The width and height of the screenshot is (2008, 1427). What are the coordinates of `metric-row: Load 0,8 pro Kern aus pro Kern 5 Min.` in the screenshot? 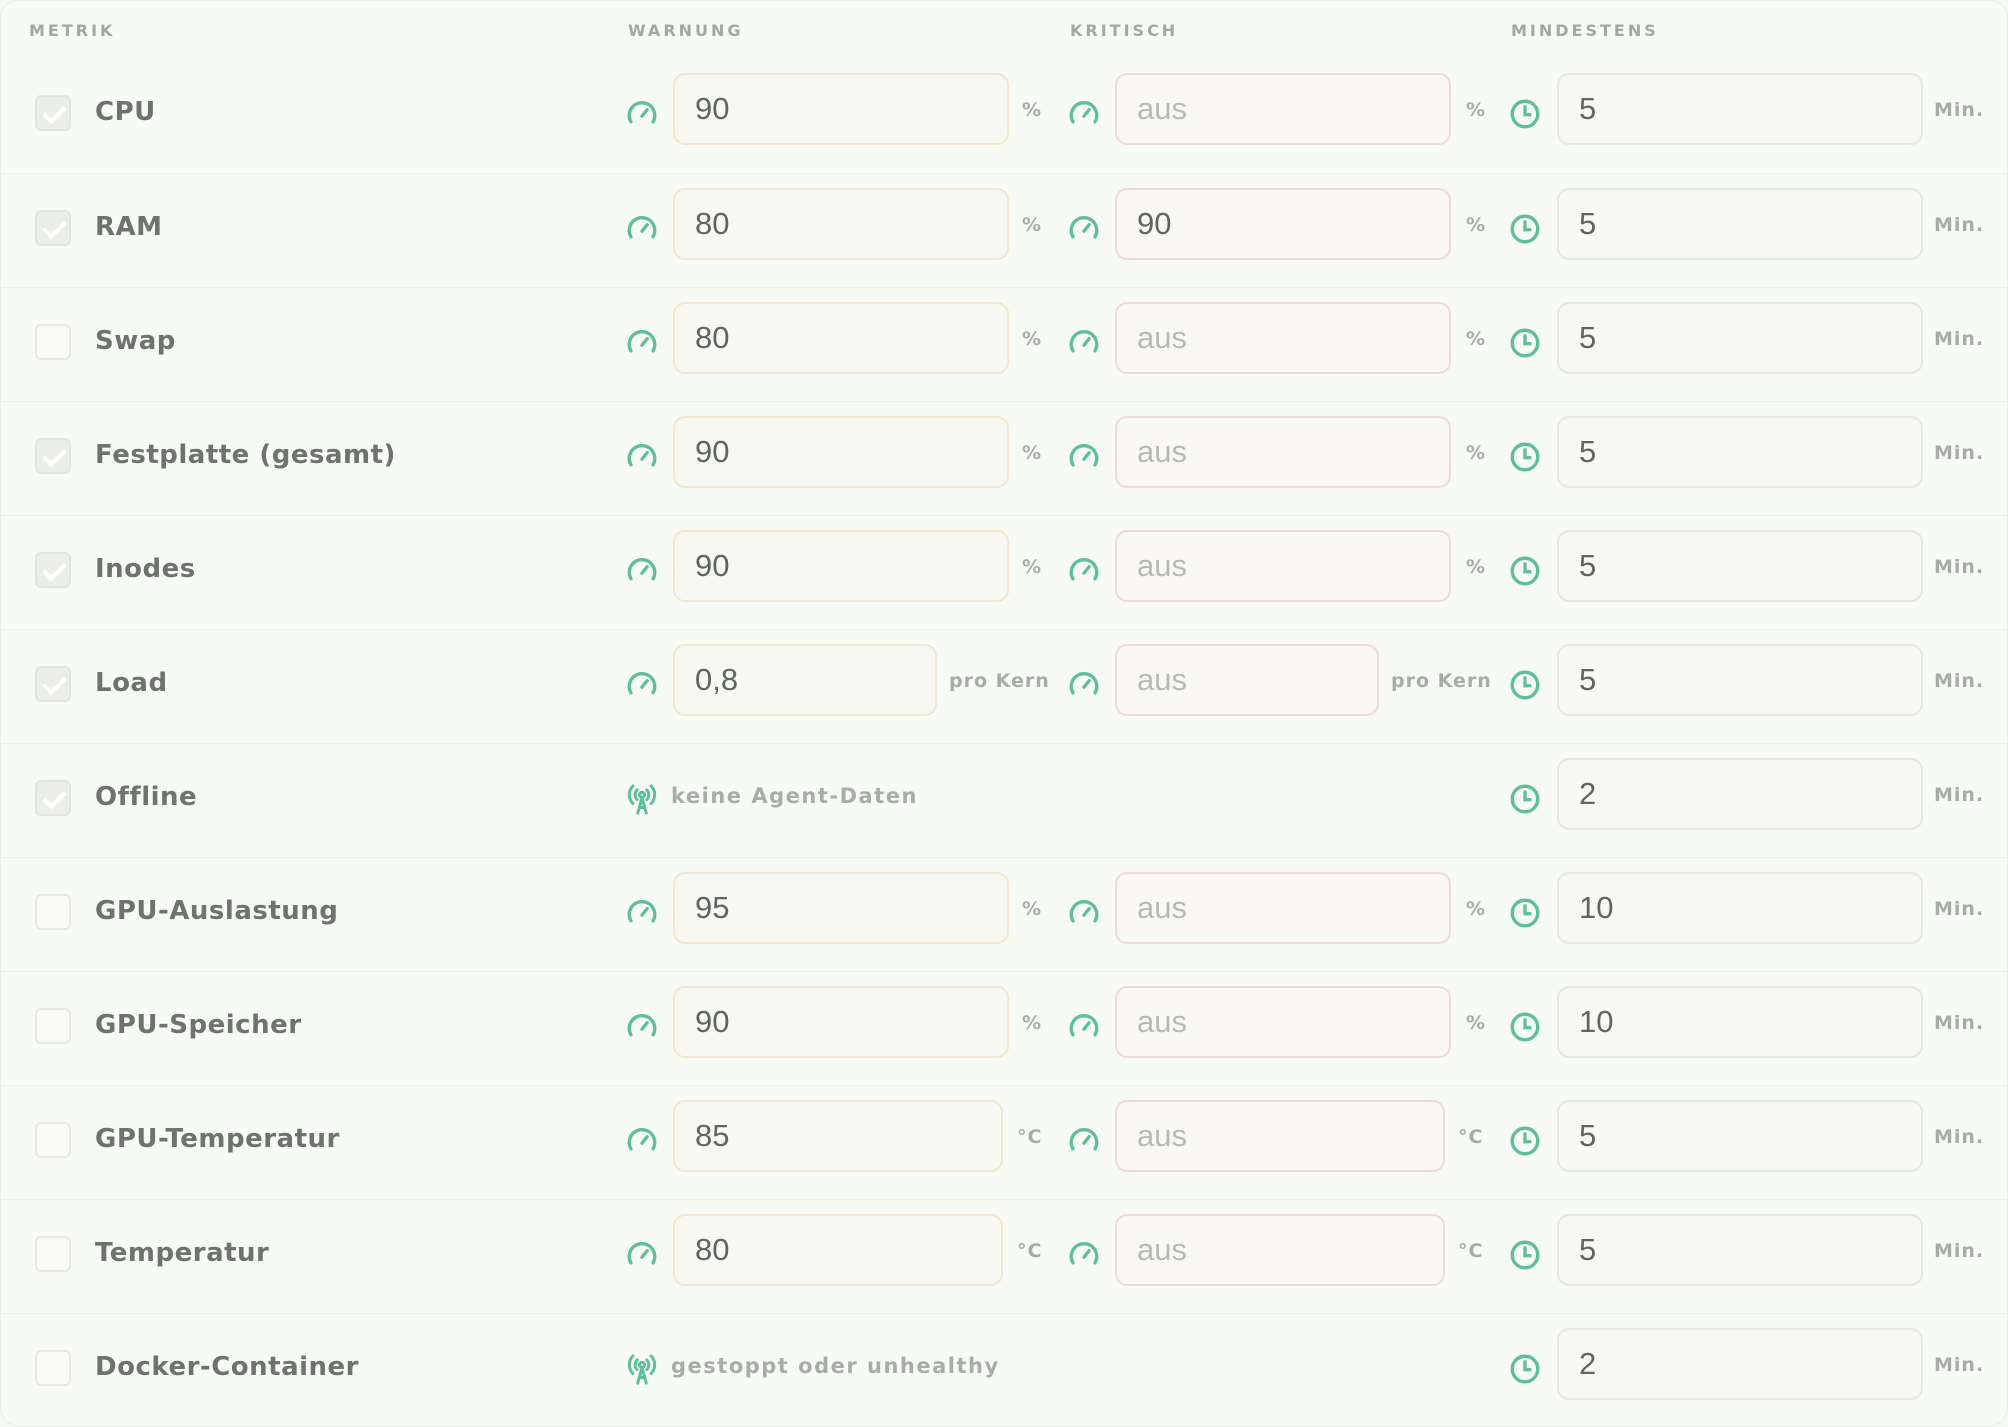 It's located at (1004, 686).